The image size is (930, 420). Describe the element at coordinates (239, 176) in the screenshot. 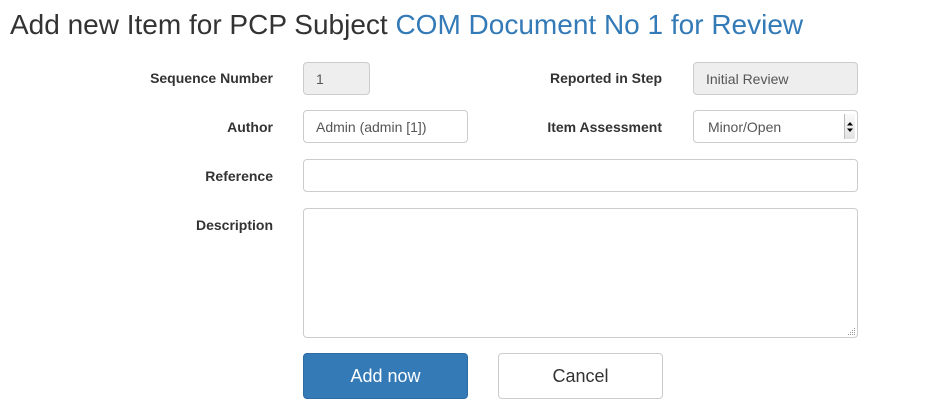

I see `reference-label: Reference` at that location.